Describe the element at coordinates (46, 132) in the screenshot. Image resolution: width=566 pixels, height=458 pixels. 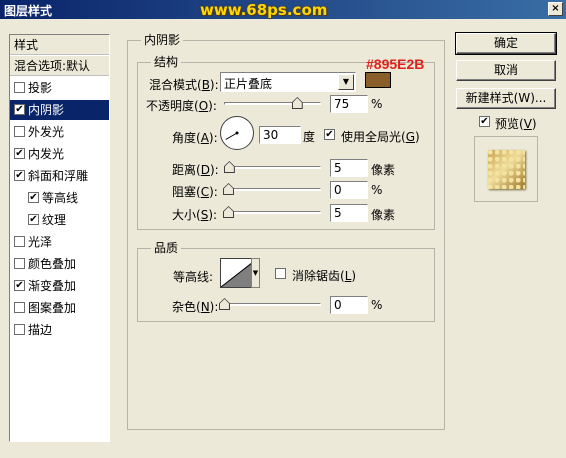
I see `style-item-label: 外发光` at that location.